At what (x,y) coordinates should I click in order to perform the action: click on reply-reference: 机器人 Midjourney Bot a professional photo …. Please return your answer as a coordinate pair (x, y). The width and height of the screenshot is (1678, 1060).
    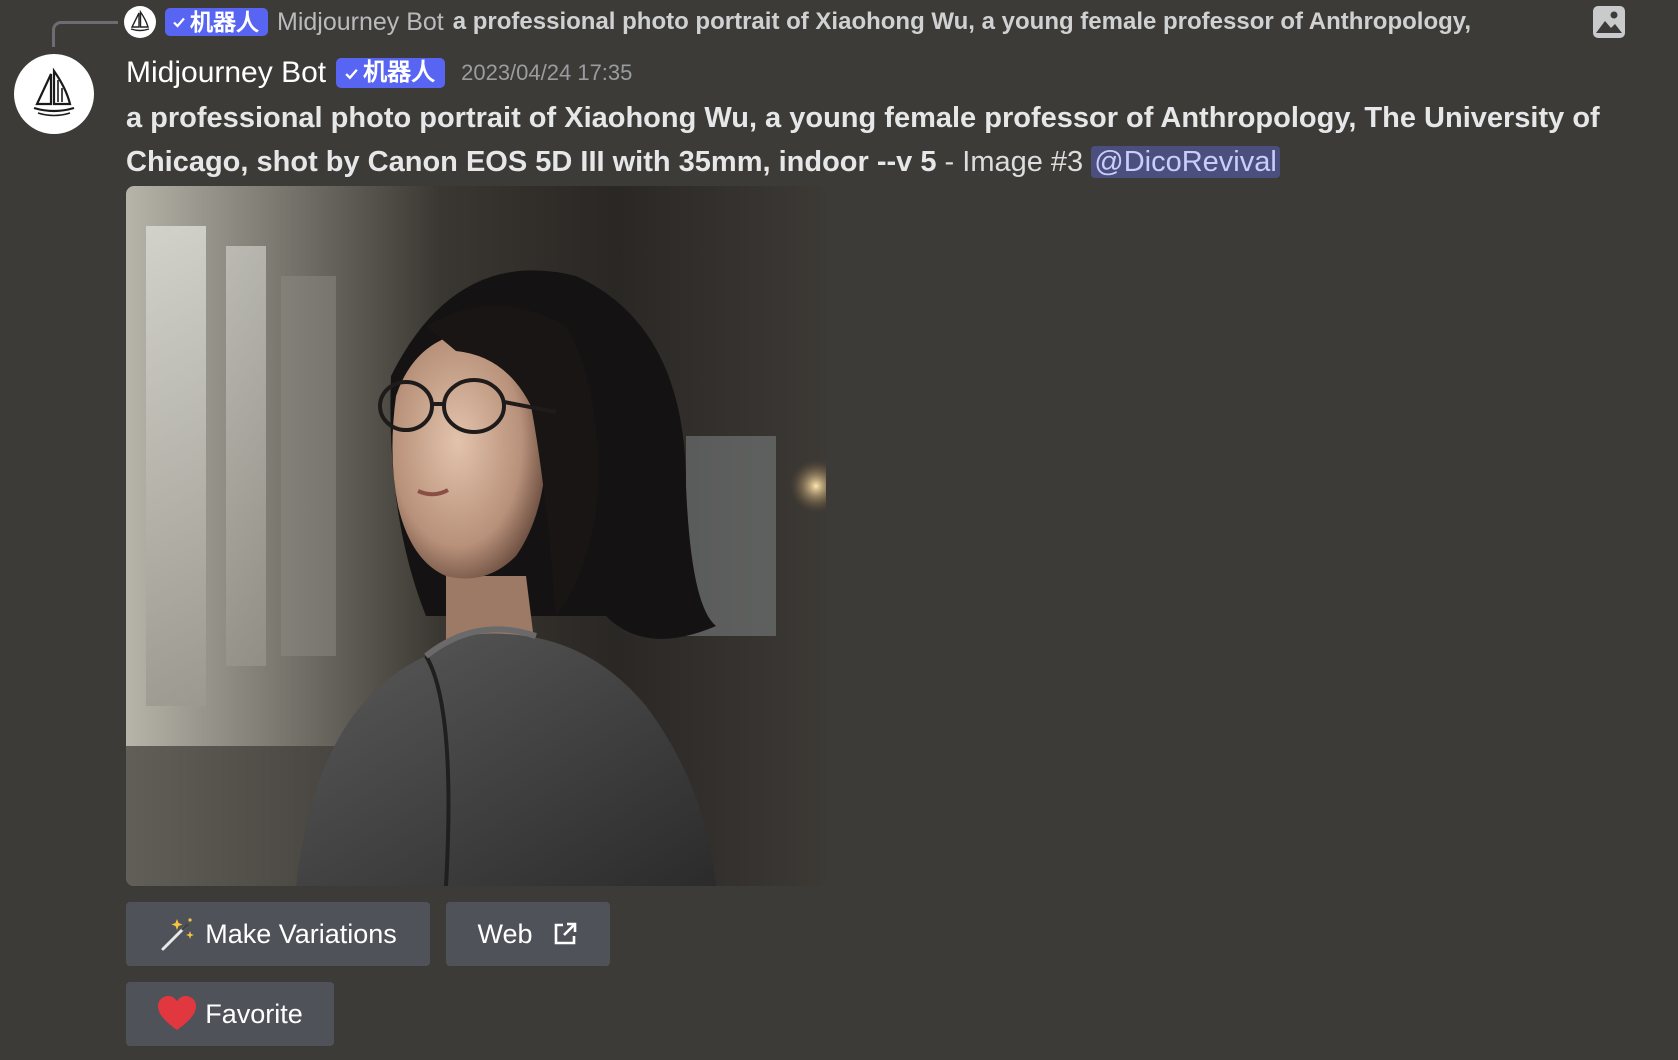
    Looking at the image, I should click on (874, 22).